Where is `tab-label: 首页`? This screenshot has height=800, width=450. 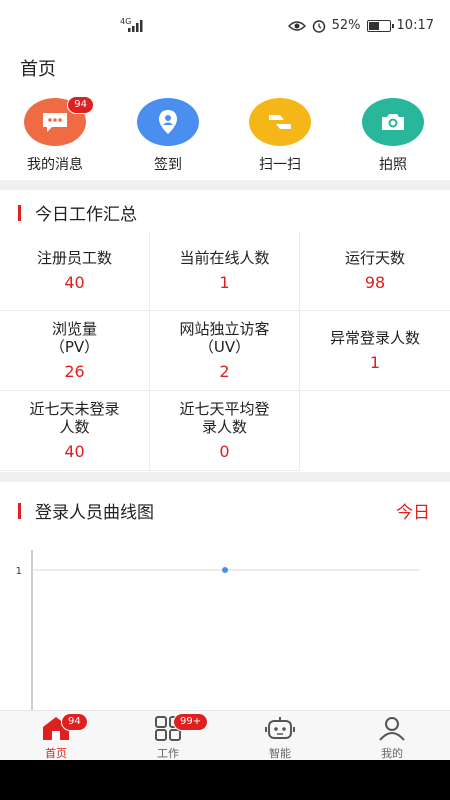 tab-label: 首页 is located at coordinates (56, 753).